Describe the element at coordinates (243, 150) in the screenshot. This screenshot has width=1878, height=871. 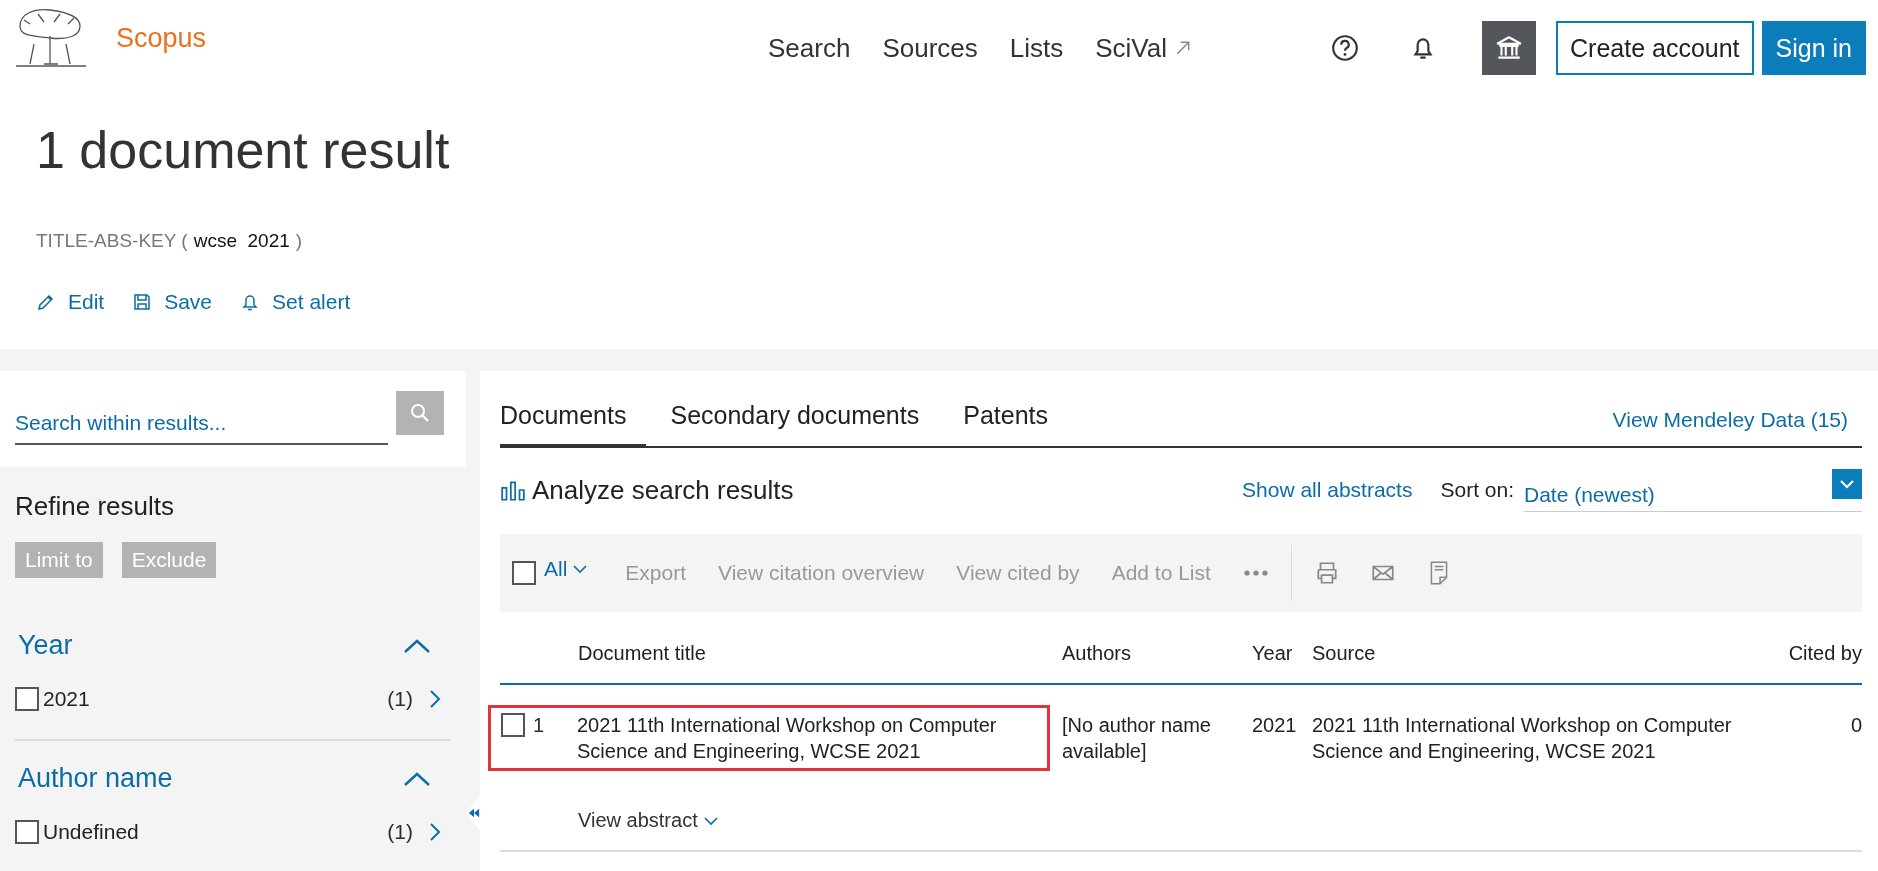
I see `page-title: 1 document result` at that location.